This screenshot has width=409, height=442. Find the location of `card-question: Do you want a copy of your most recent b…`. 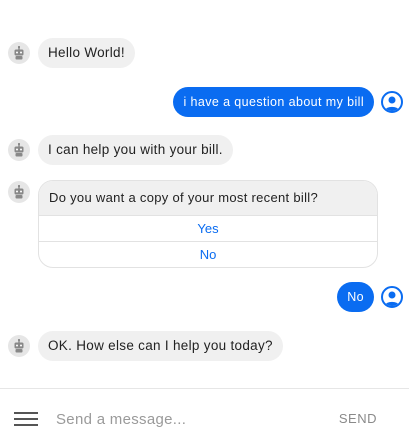

card-question: Do you want a copy of your most recent b… is located at coordinates (208, 198).